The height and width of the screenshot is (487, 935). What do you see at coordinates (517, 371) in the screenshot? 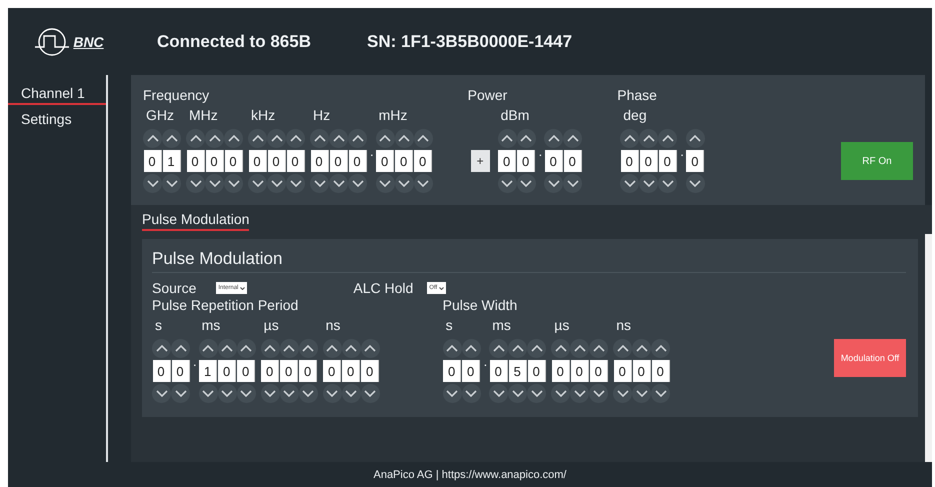
I see `digit-field: 5` at bounding box center [517, 371].